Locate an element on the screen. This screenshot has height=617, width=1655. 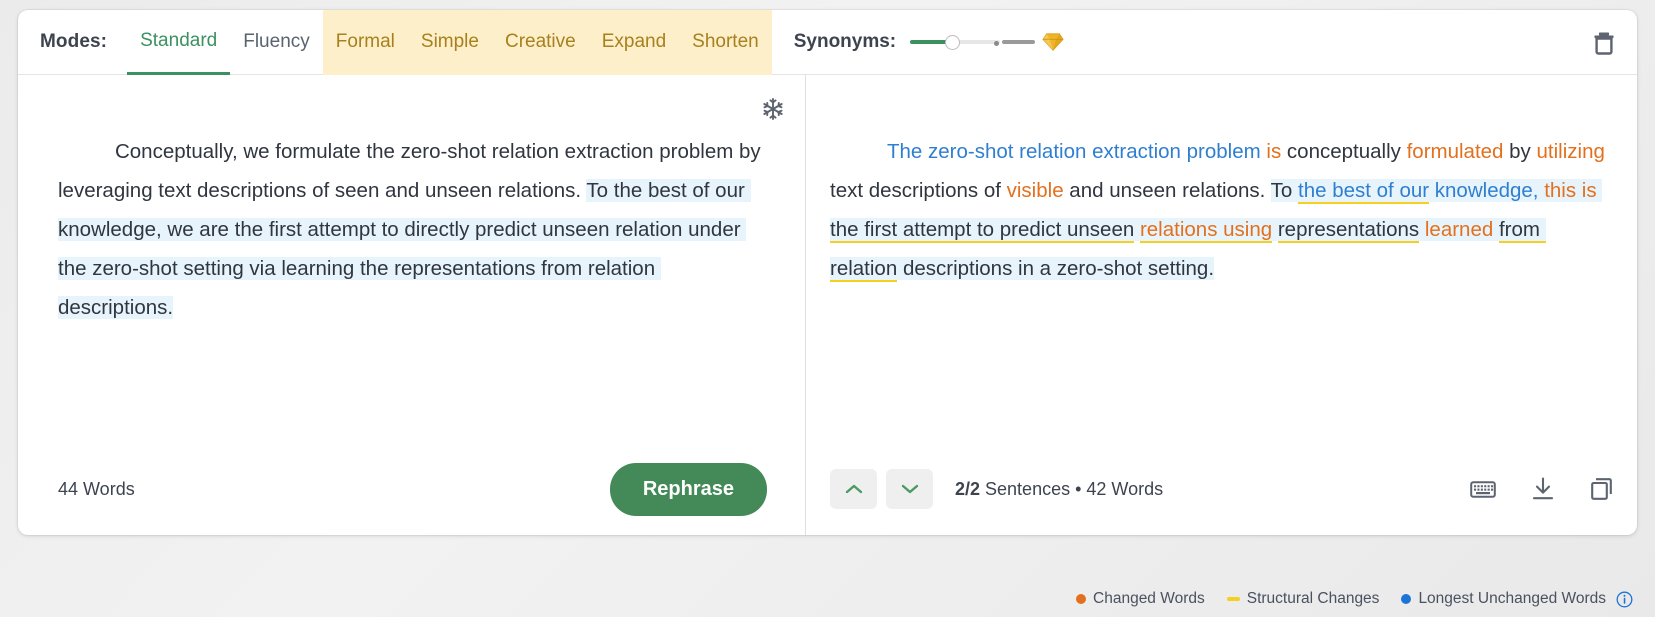
delete-button is located at coordinates (1604, 43).